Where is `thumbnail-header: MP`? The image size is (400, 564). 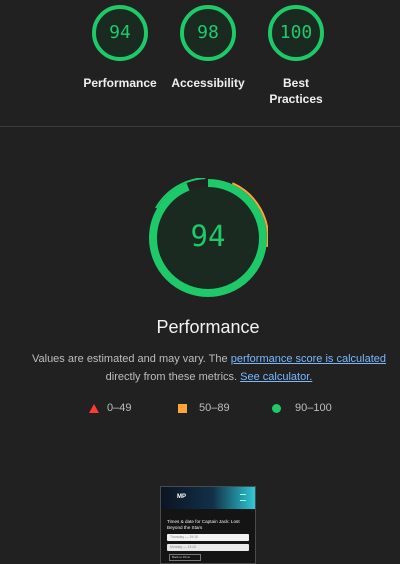 thumbnail-header: MP is located at coordinates (208, 498).